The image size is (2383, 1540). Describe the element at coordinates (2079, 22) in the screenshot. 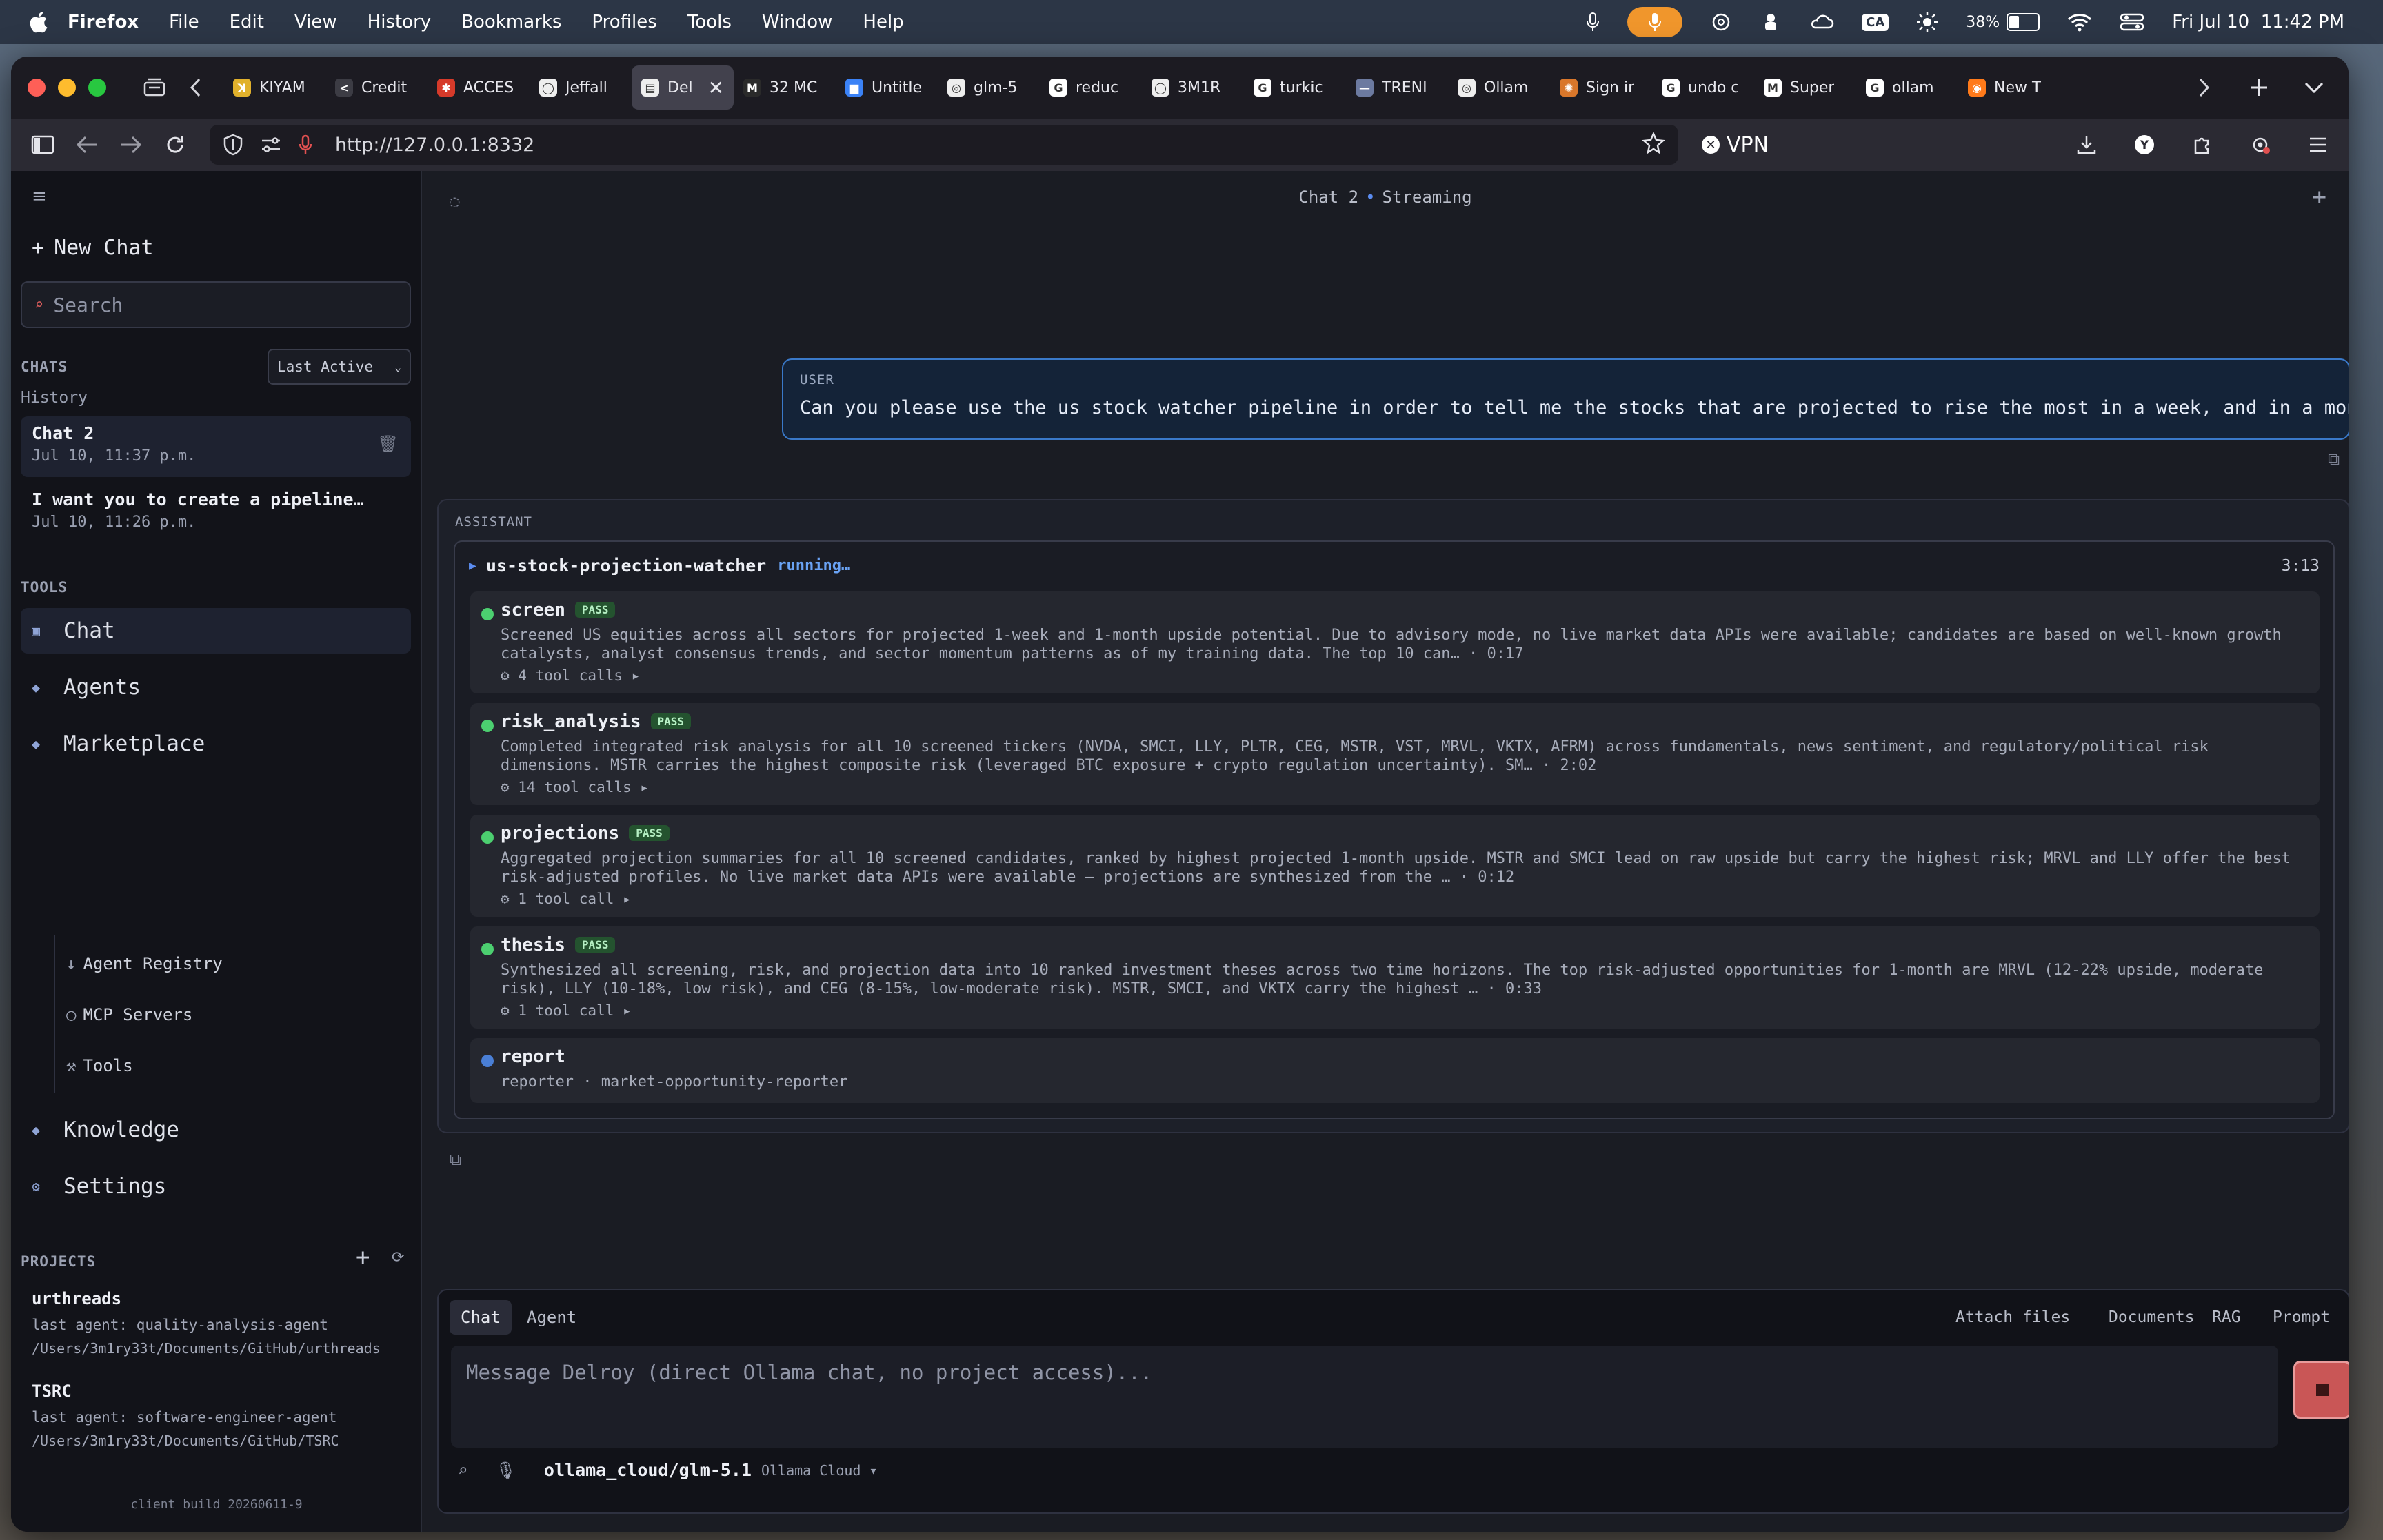

I see `wifi-icon` at that location.